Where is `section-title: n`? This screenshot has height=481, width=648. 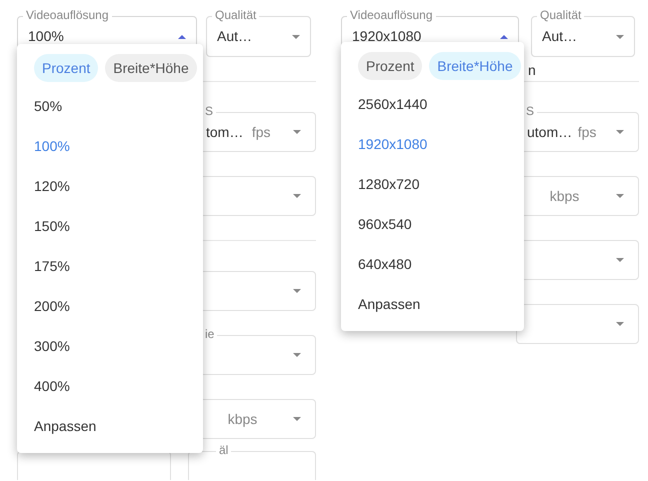 section-title: n is located at coordinates (531, 70).